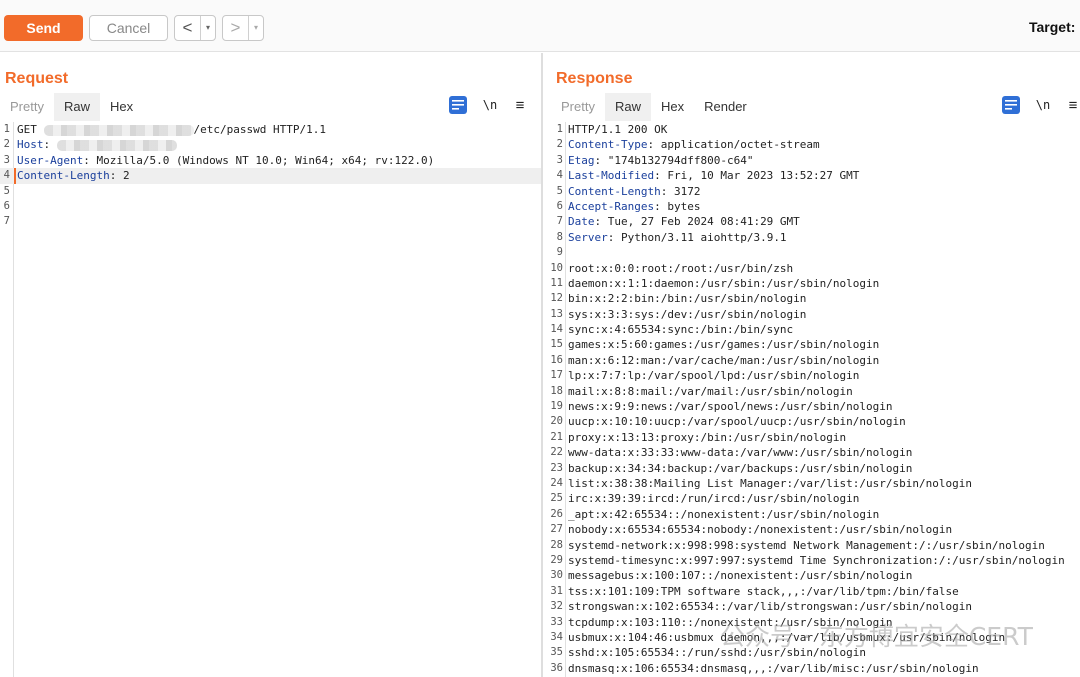  Describe the element at coordinates (556, 590) in the screenshot. I see `line-number: 31` at that location.